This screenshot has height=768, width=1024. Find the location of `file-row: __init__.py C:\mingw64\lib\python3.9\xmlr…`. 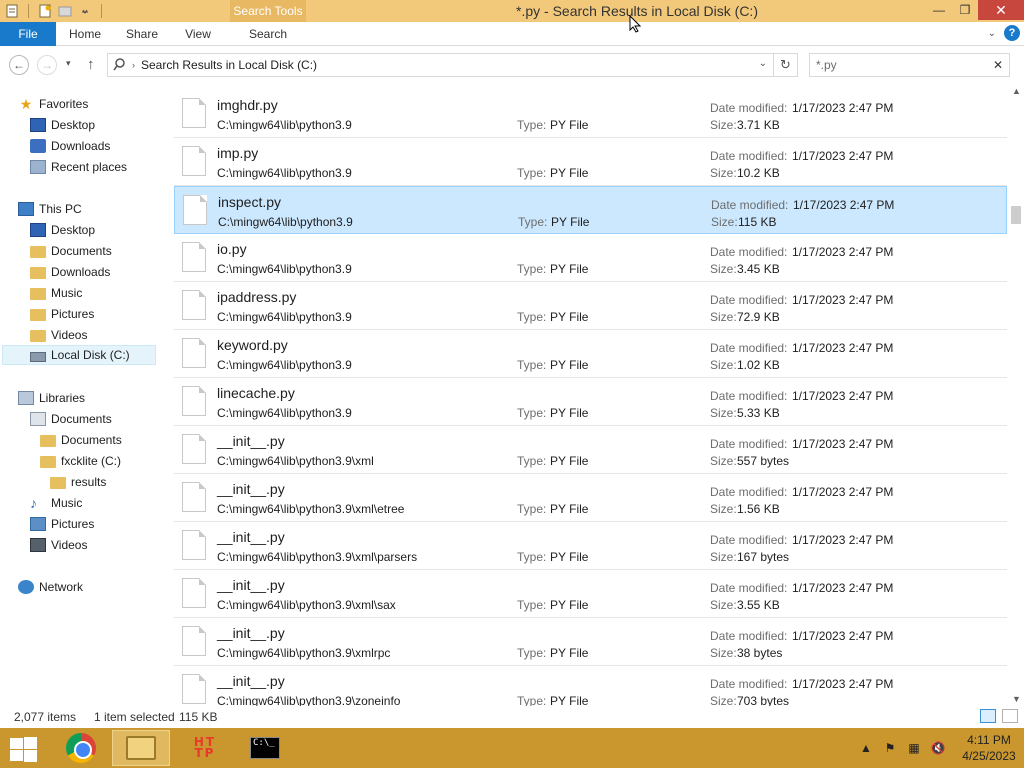

file-row: __init__.py C:\mingw64\lib\python3.9\xmlr… is located at coordinates (590, 642).